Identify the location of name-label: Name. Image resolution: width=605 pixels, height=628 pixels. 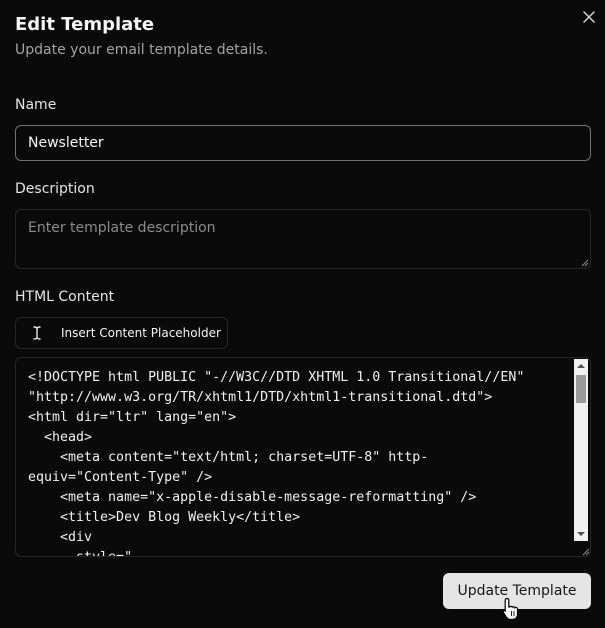
(36, 105).